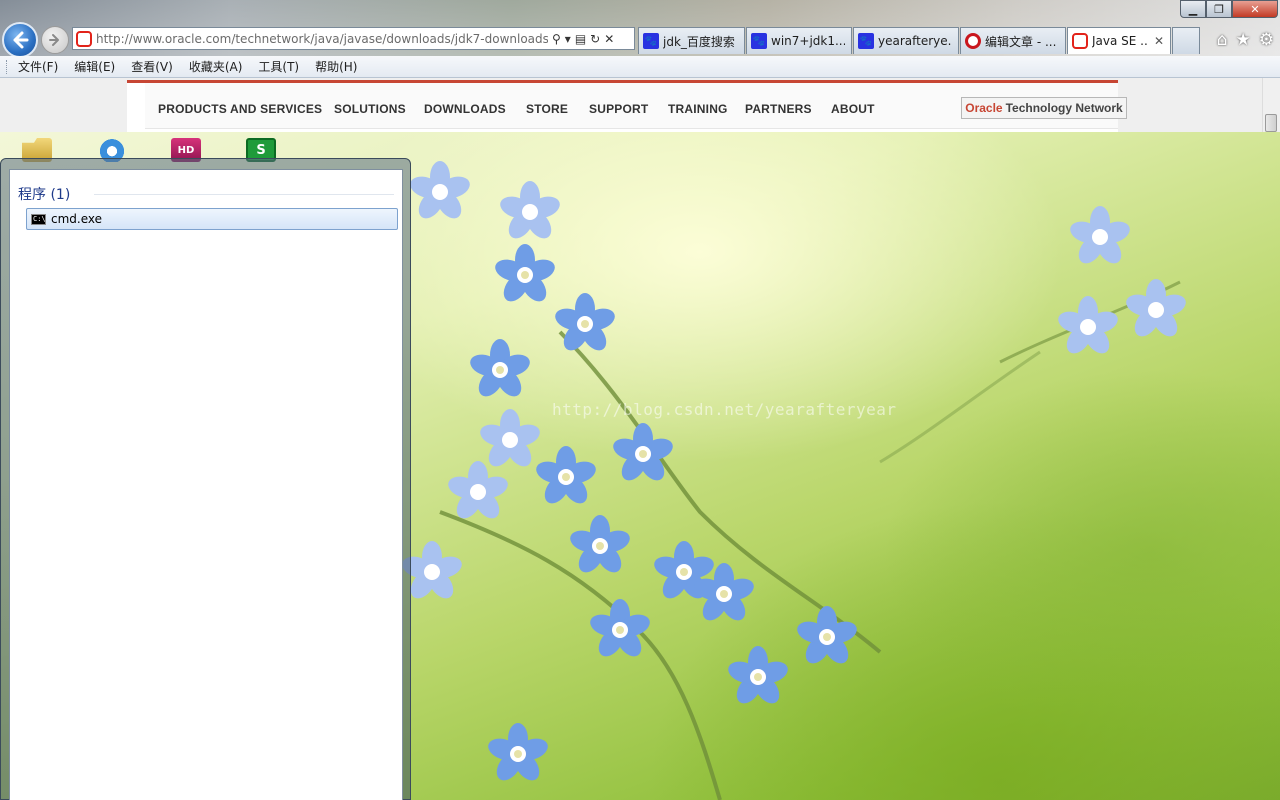 This screenshot has height=800, width=1280. I want to click on favorites-star-icon: ★, so click(1243, 40).